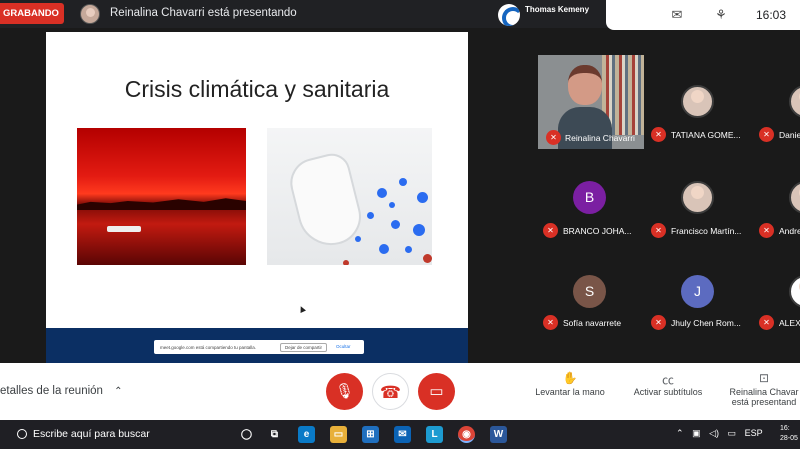 The width and height of the screenshot is (800, 449). I want to click on participant-initial-avatar: B, so click(589, 197).